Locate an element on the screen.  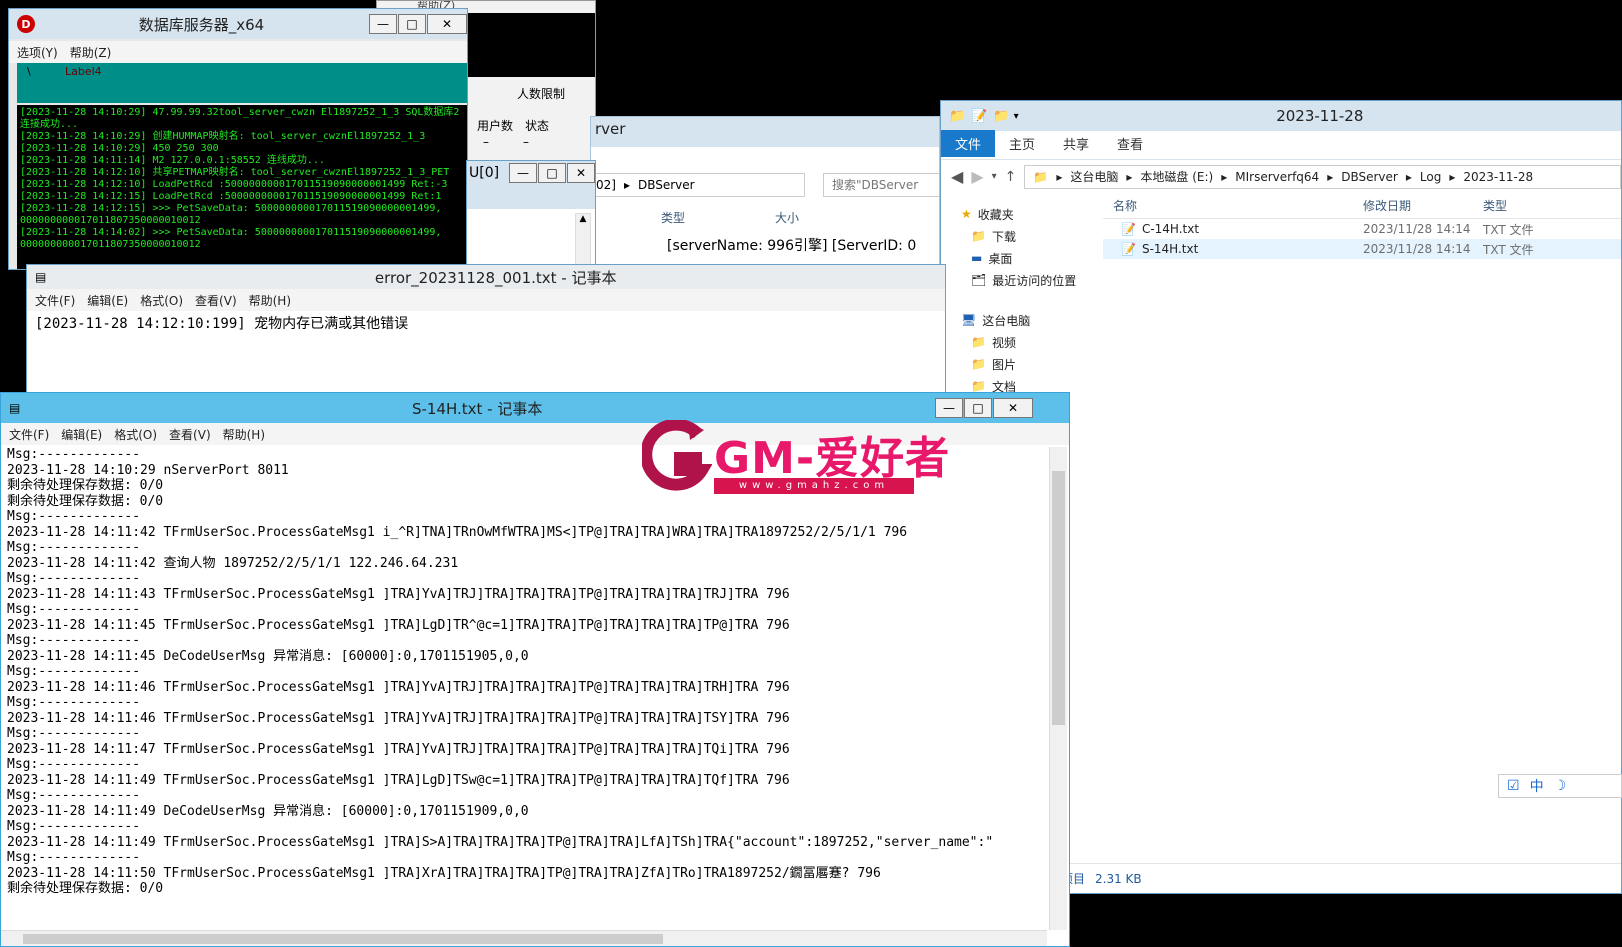
watermark-url: www.gmahz.com is located at coordinates (814, 486).